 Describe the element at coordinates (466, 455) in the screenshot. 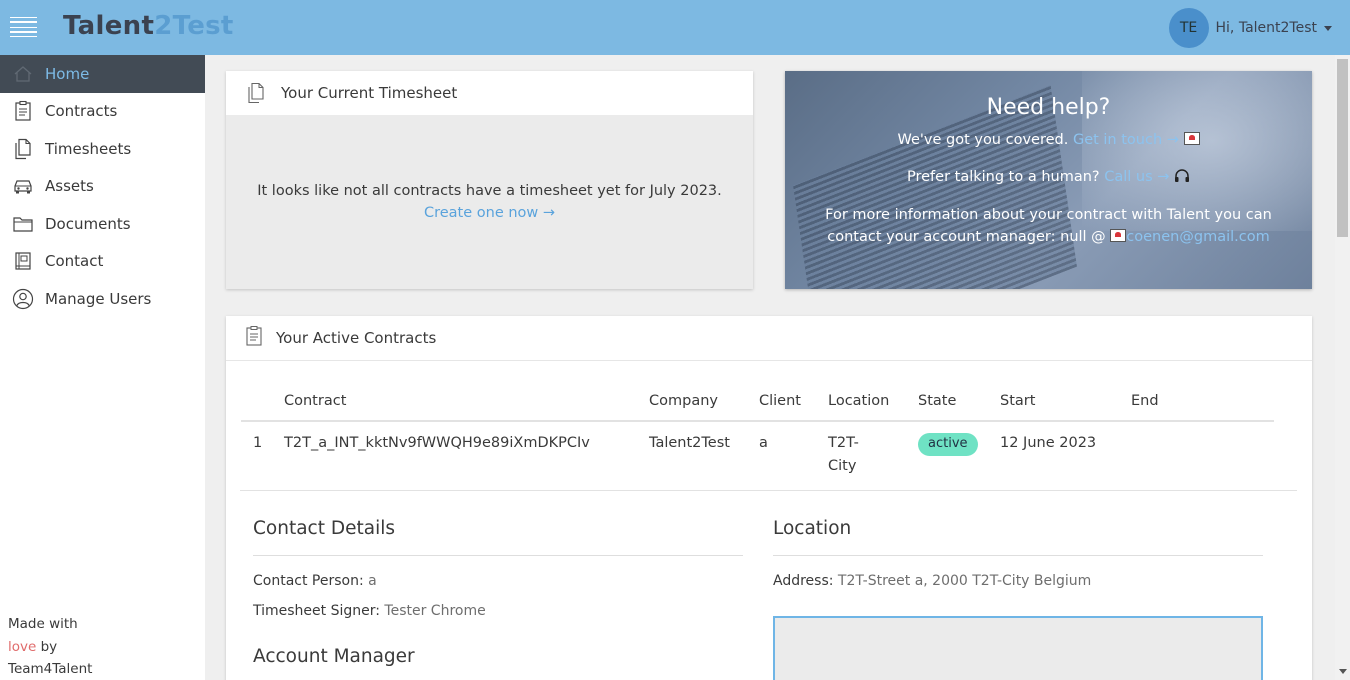

I see `contract-id: T2T_a_INT_kktNv9fWWQH9e89iXmDKPCIv` at that location.